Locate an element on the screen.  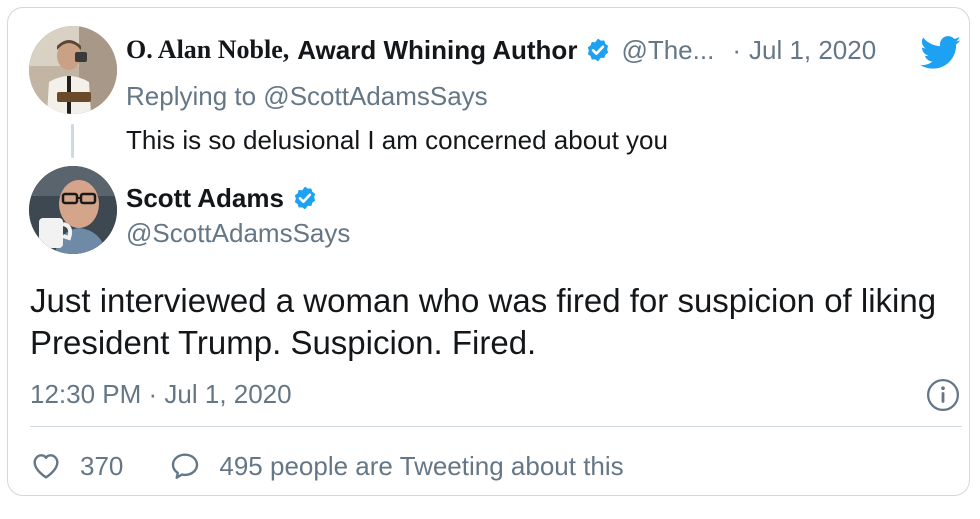
replying-to-label: Replying to @ScottAdamsSays is located at coordinates (307, 96).